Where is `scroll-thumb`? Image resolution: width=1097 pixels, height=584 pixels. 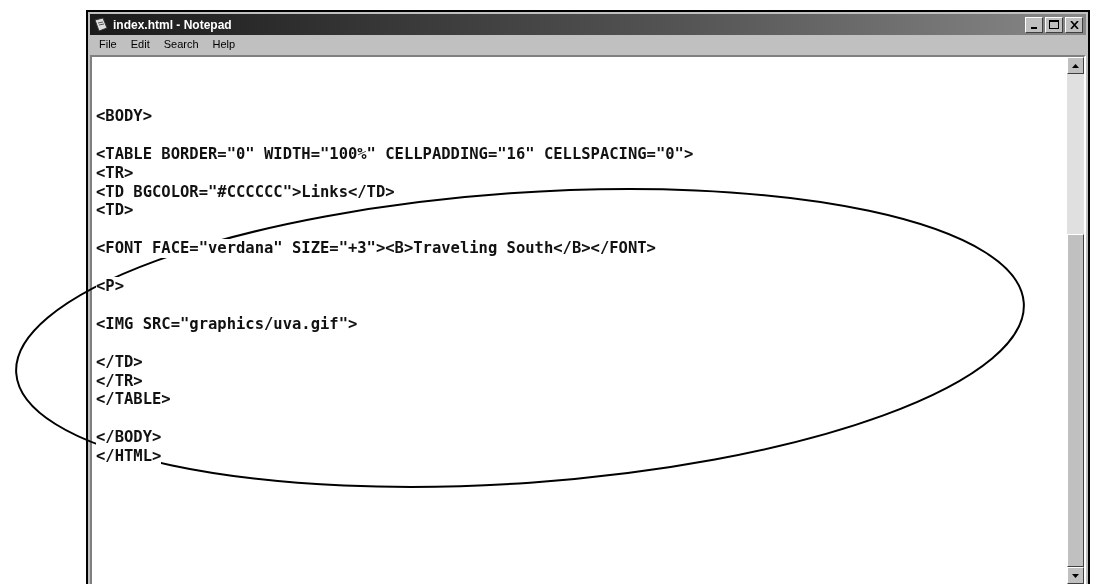 scroll-thumb is located at coordinates (1075, 400).